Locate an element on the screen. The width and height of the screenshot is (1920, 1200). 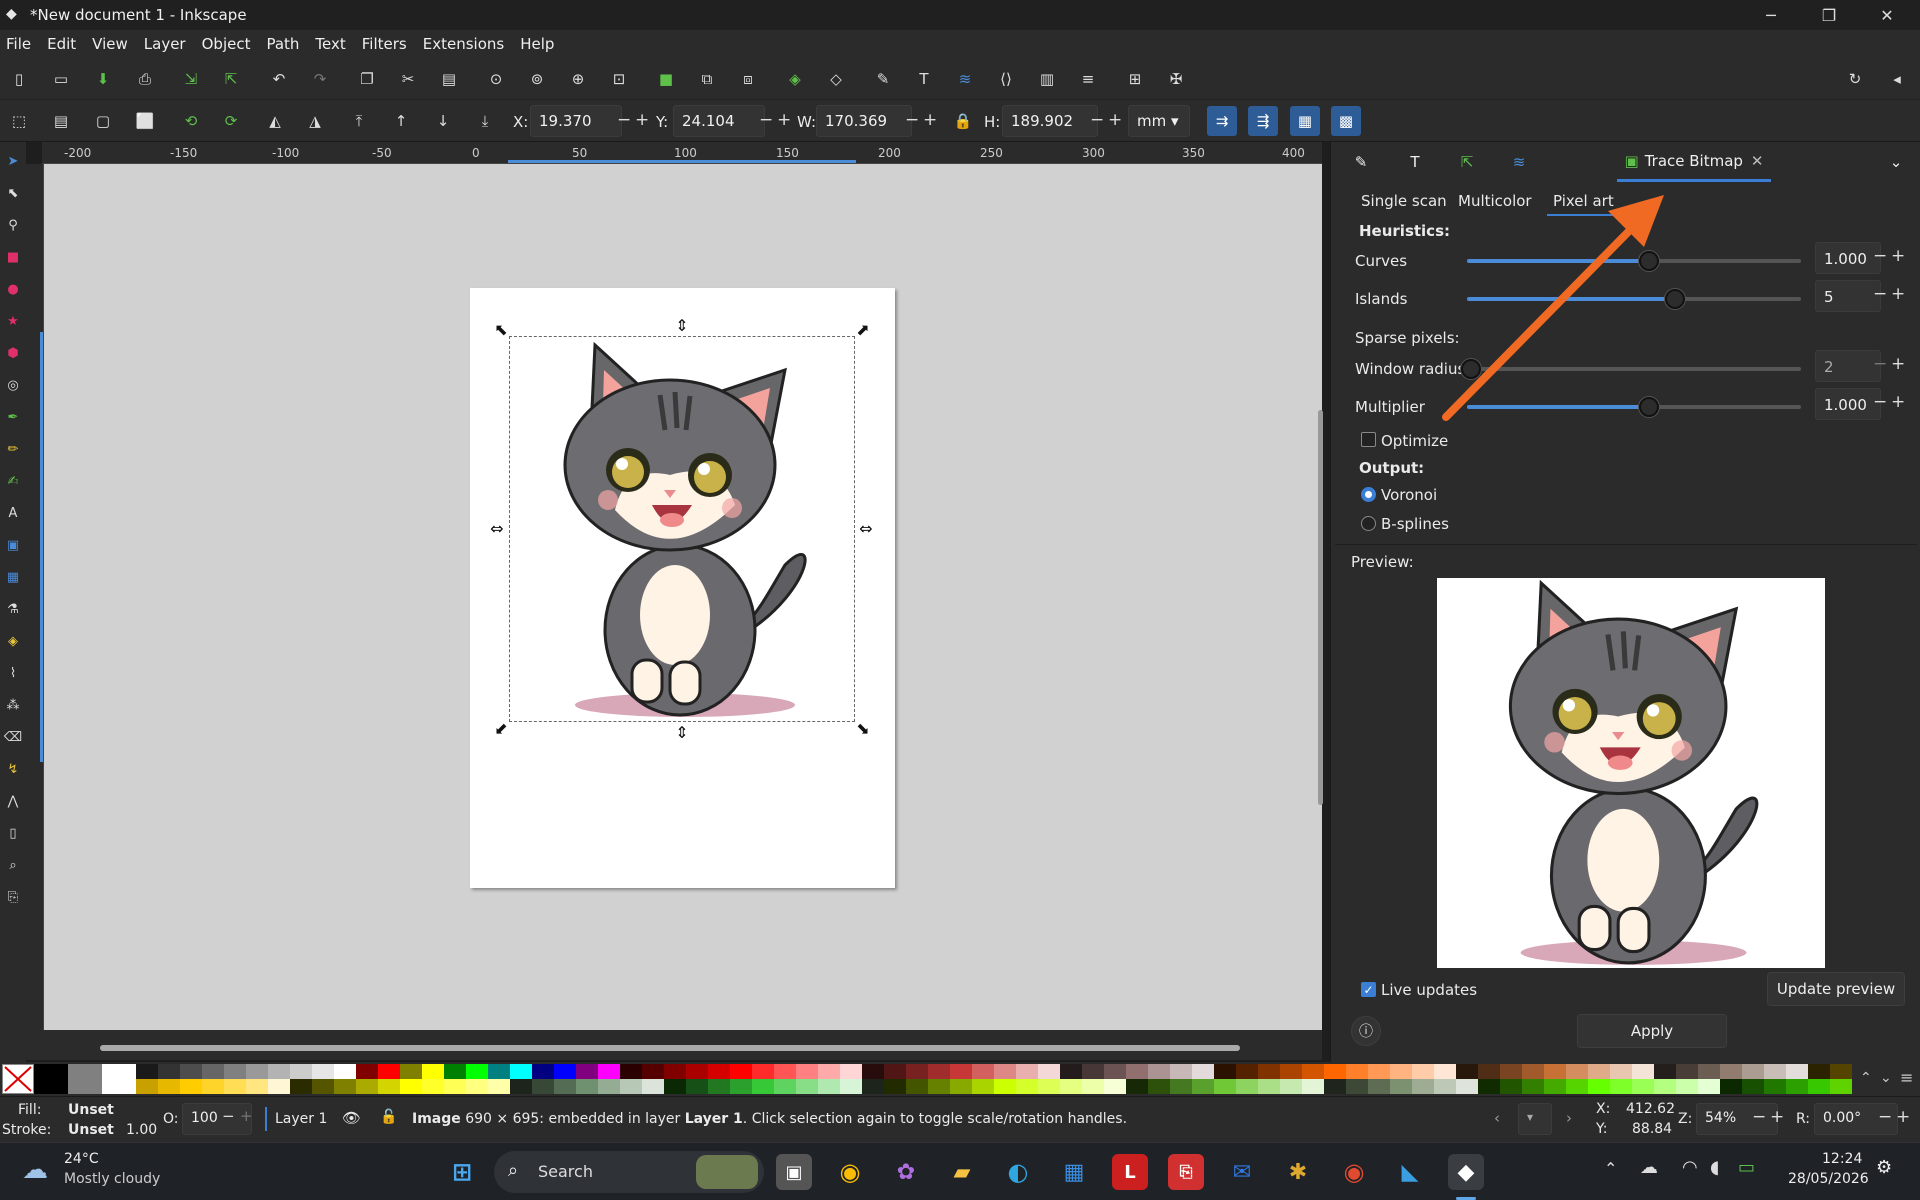
menu-layer: Layer is located at coordinates (165, 44).